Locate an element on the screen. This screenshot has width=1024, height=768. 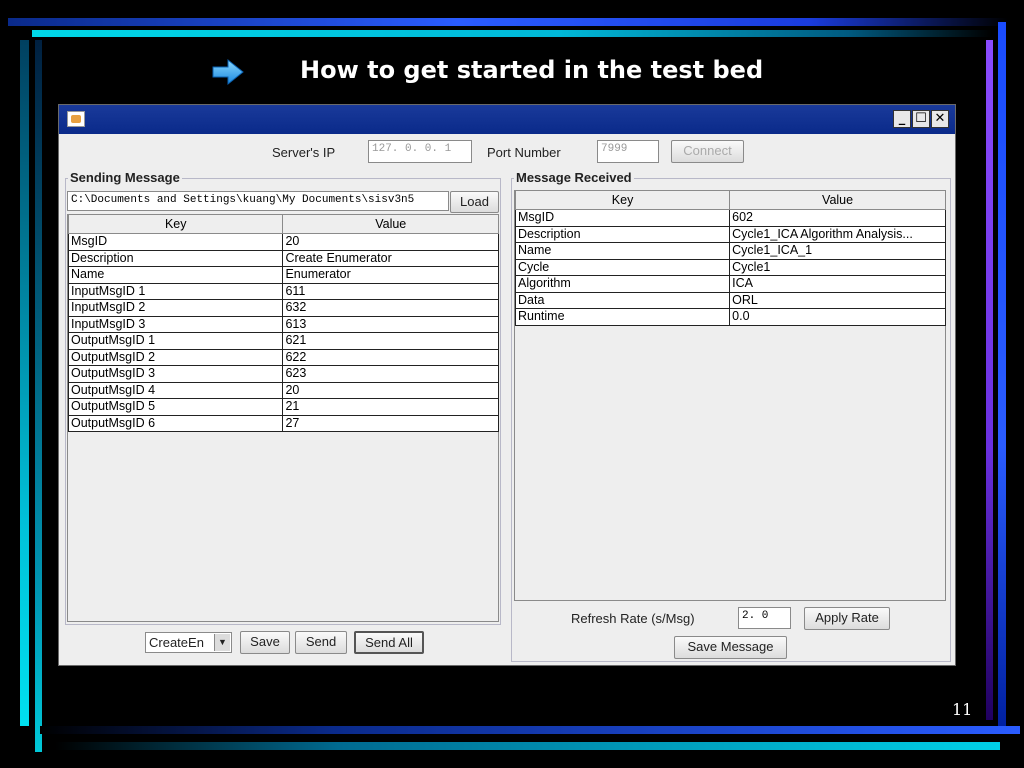
table-row: OutputMsgID 2 622 is located at coordinates (283, 357).